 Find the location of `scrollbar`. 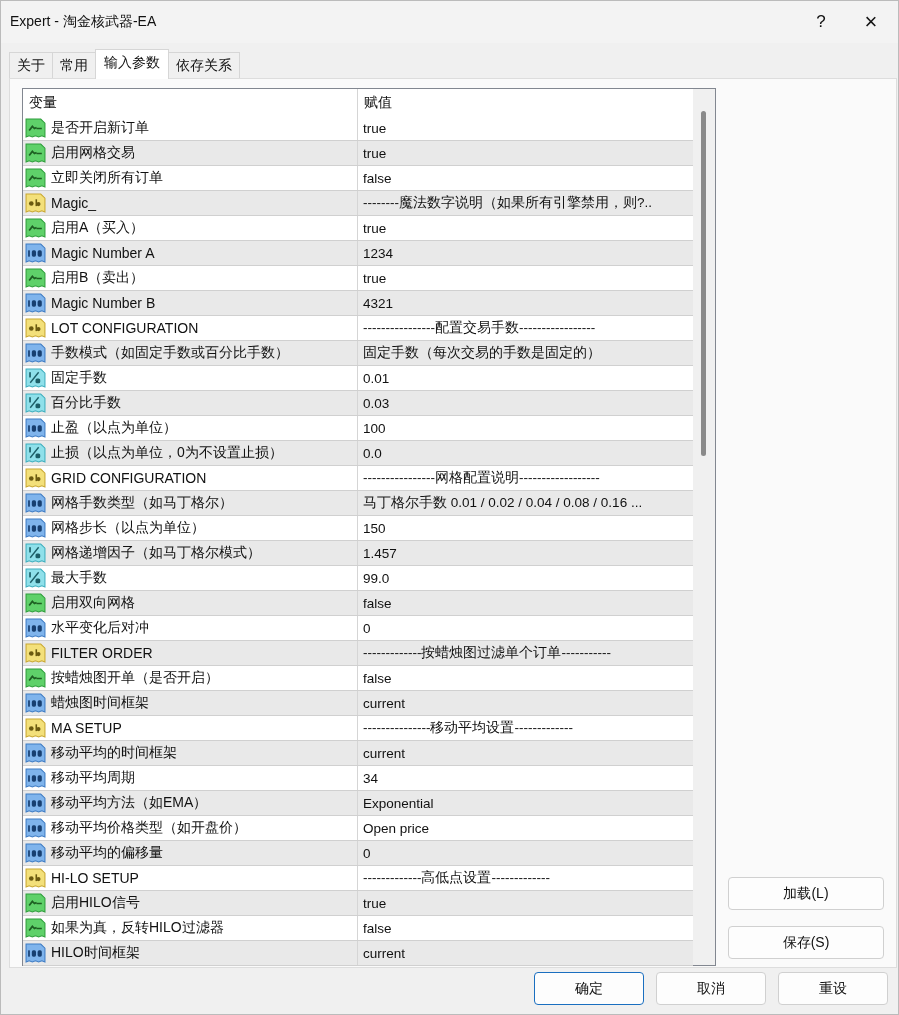

scrollbar is located at coordinates (704, 527).